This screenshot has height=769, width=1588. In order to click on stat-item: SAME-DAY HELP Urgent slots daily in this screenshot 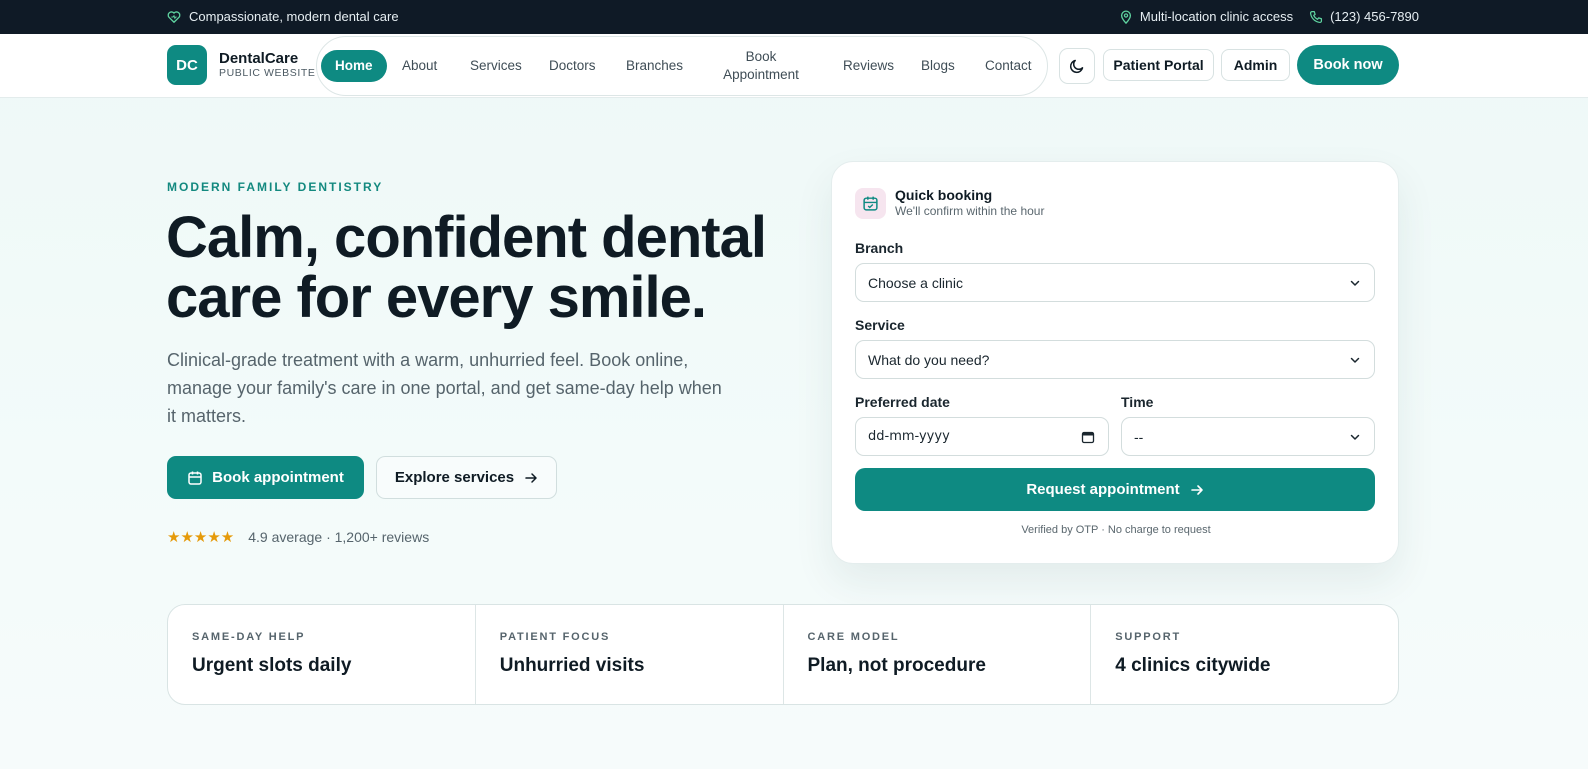, I will do `click(322, 654)`.